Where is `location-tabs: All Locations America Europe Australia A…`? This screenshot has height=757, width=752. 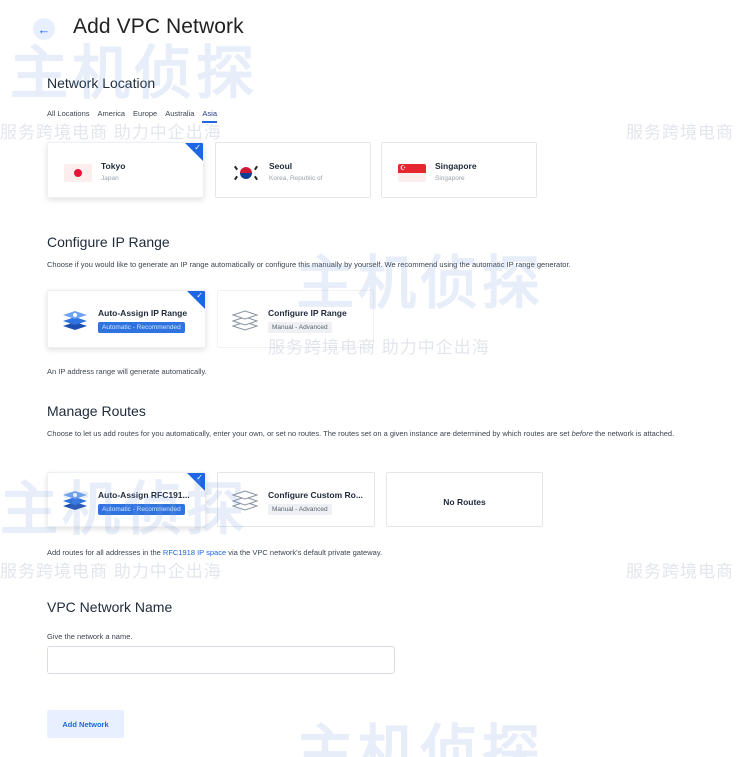
location-tabs: All Locations America Europe Australia A… is located at coordinates (136, 116).